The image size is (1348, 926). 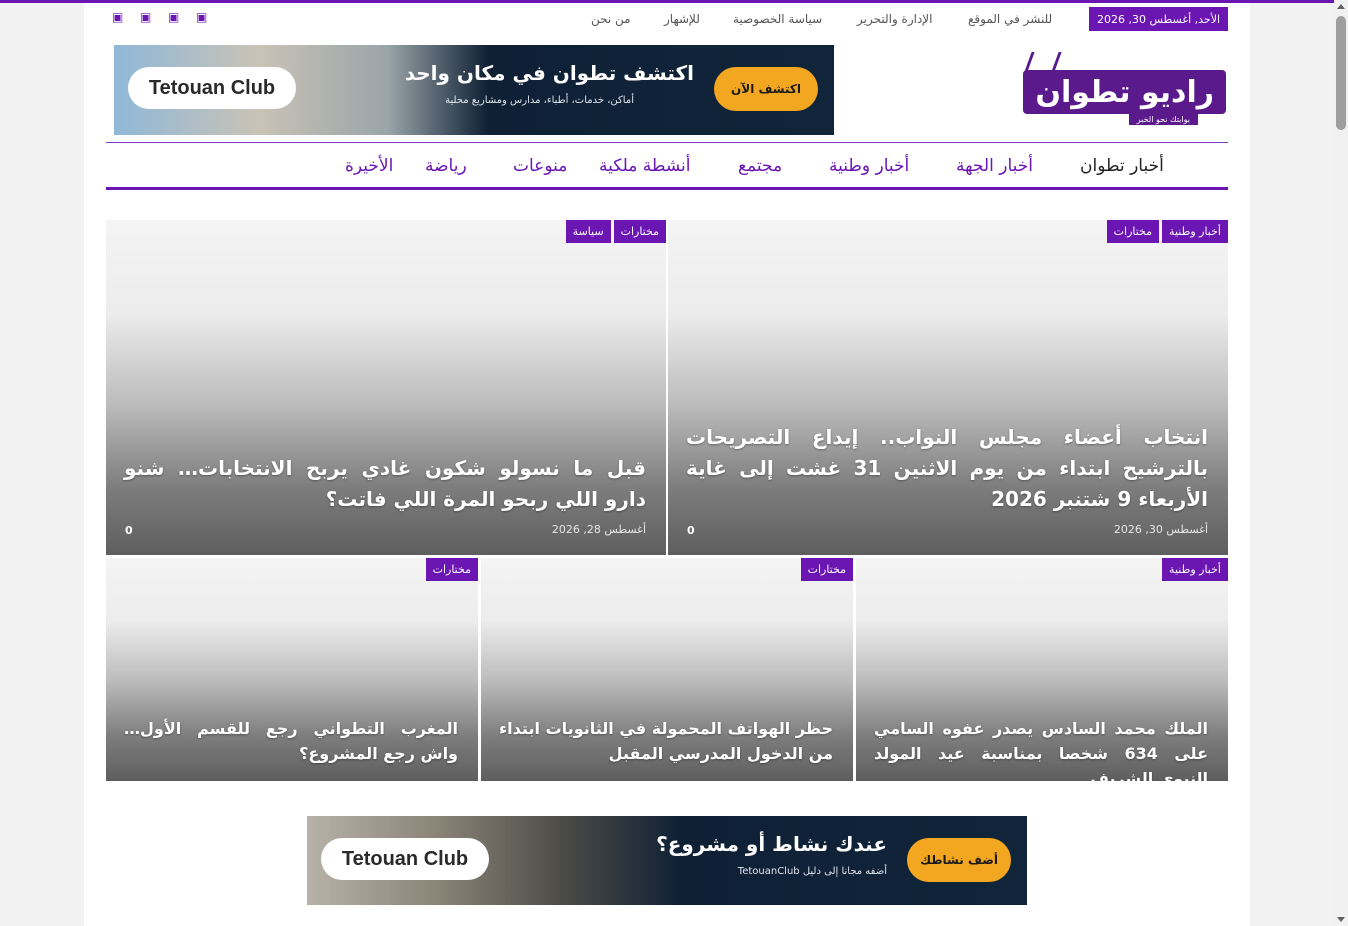 I want to click on logo-text: راديو تطوان, so click(x=1124, y=92).